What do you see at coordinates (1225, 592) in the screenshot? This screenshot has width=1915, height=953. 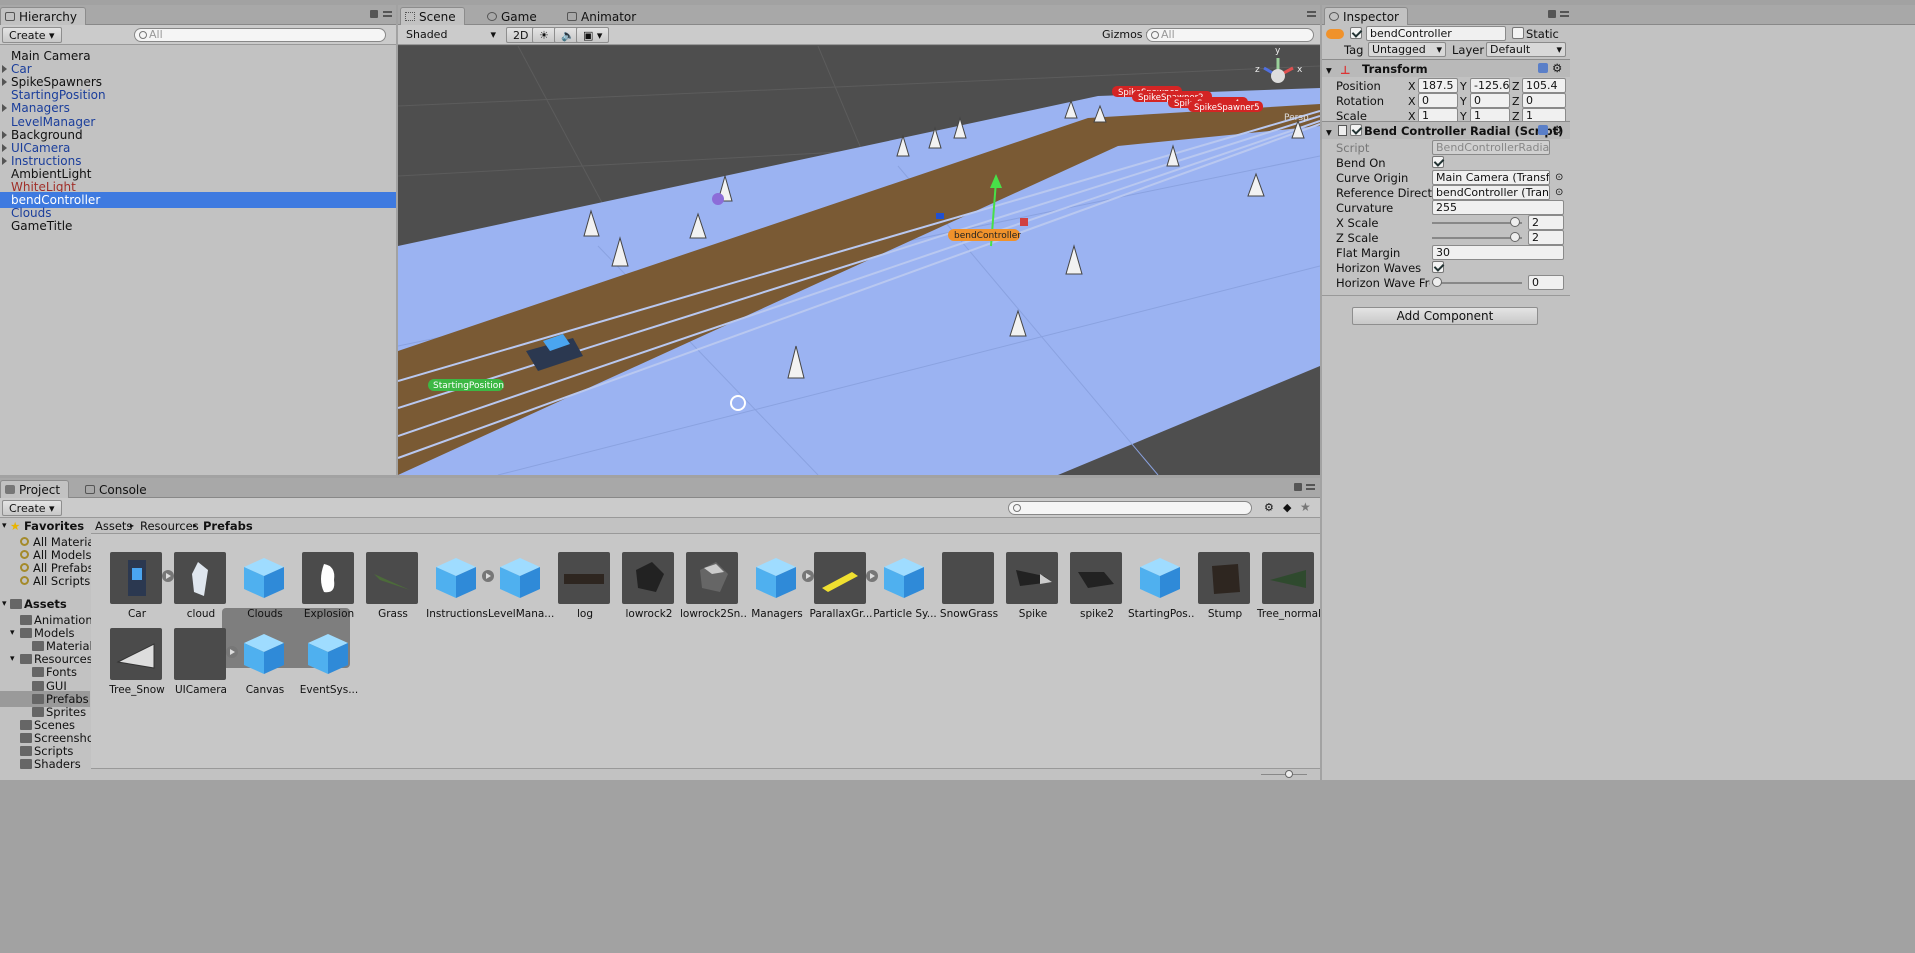 I see `asset-item: Stump` at bounding box center [1225, 592].